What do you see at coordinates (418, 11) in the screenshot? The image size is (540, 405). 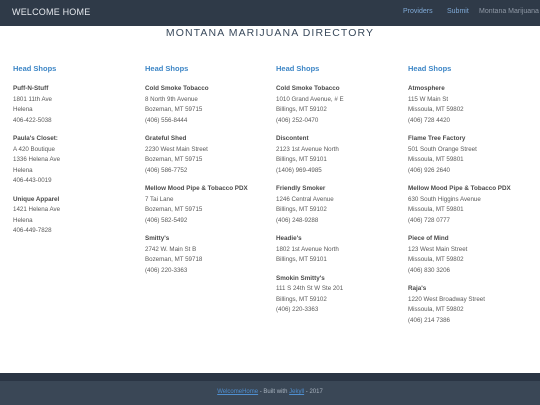 I see `nav-providers-link: Providers` at bounding box center [418, 11].